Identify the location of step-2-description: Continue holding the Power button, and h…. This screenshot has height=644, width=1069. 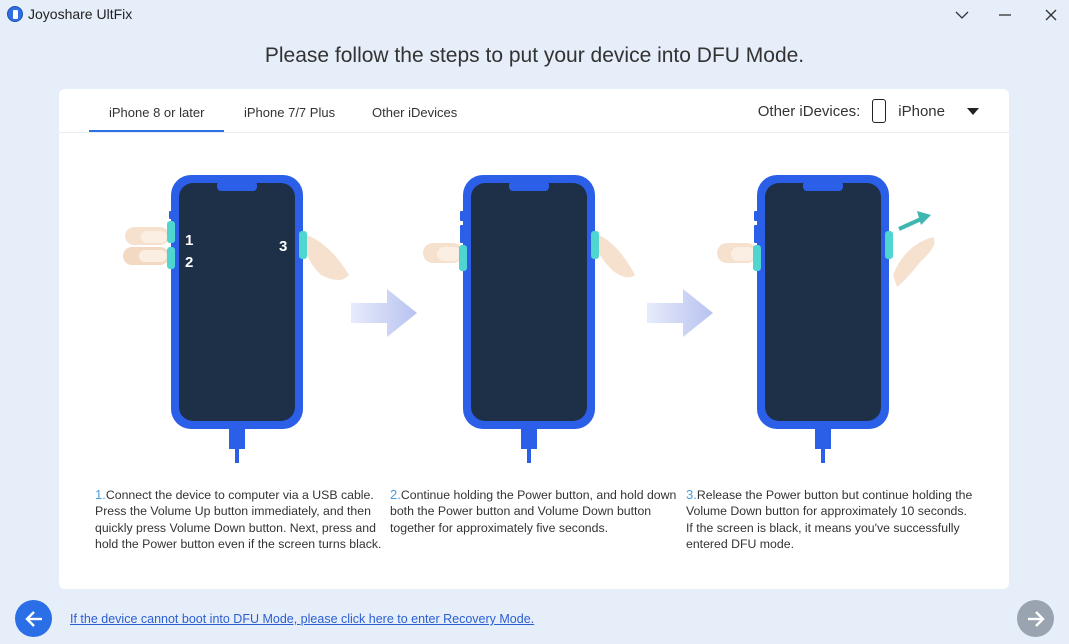
(533, 511).